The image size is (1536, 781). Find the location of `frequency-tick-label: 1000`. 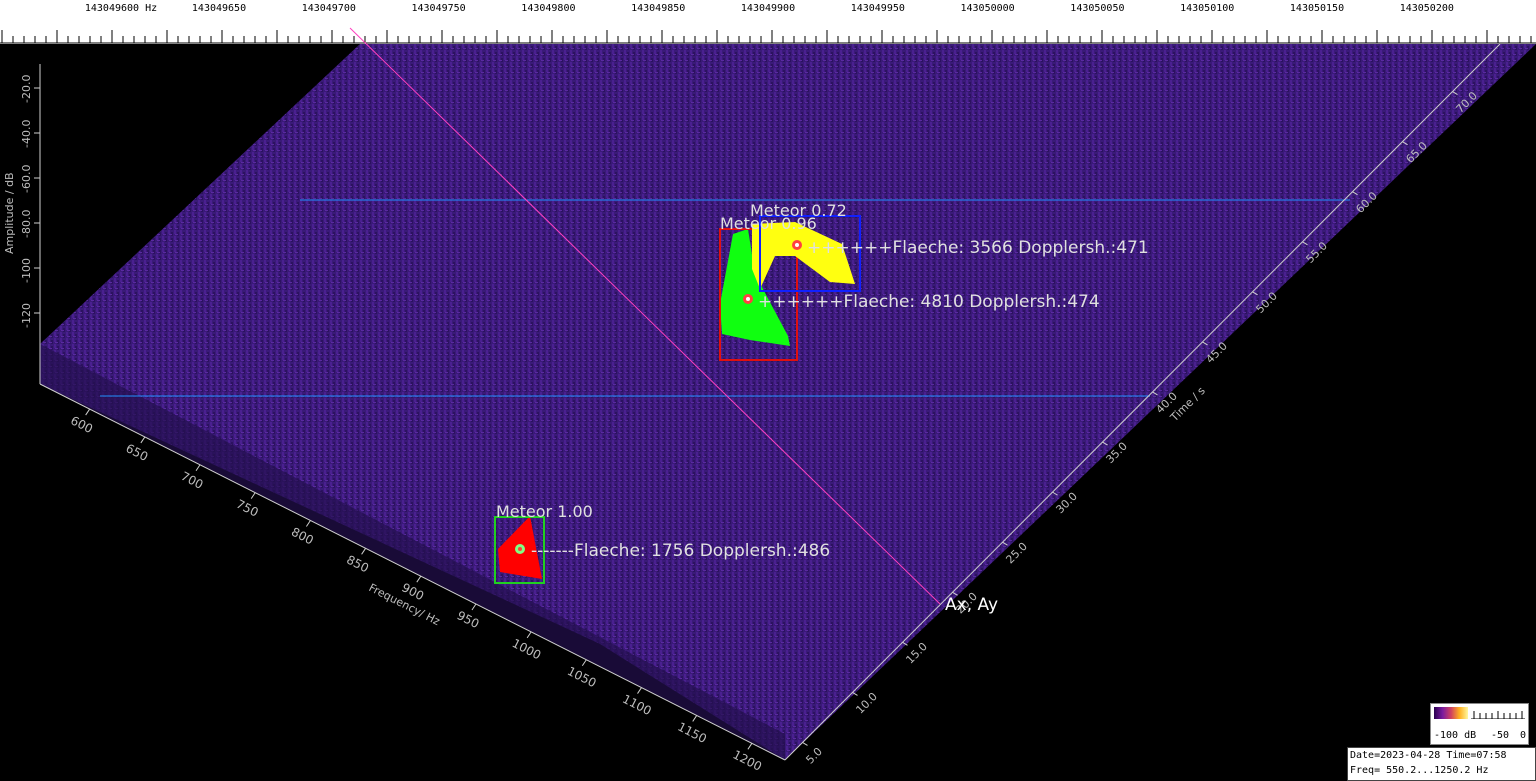

frequency-tick-label: 1000 is located at coordinates (527, 649).